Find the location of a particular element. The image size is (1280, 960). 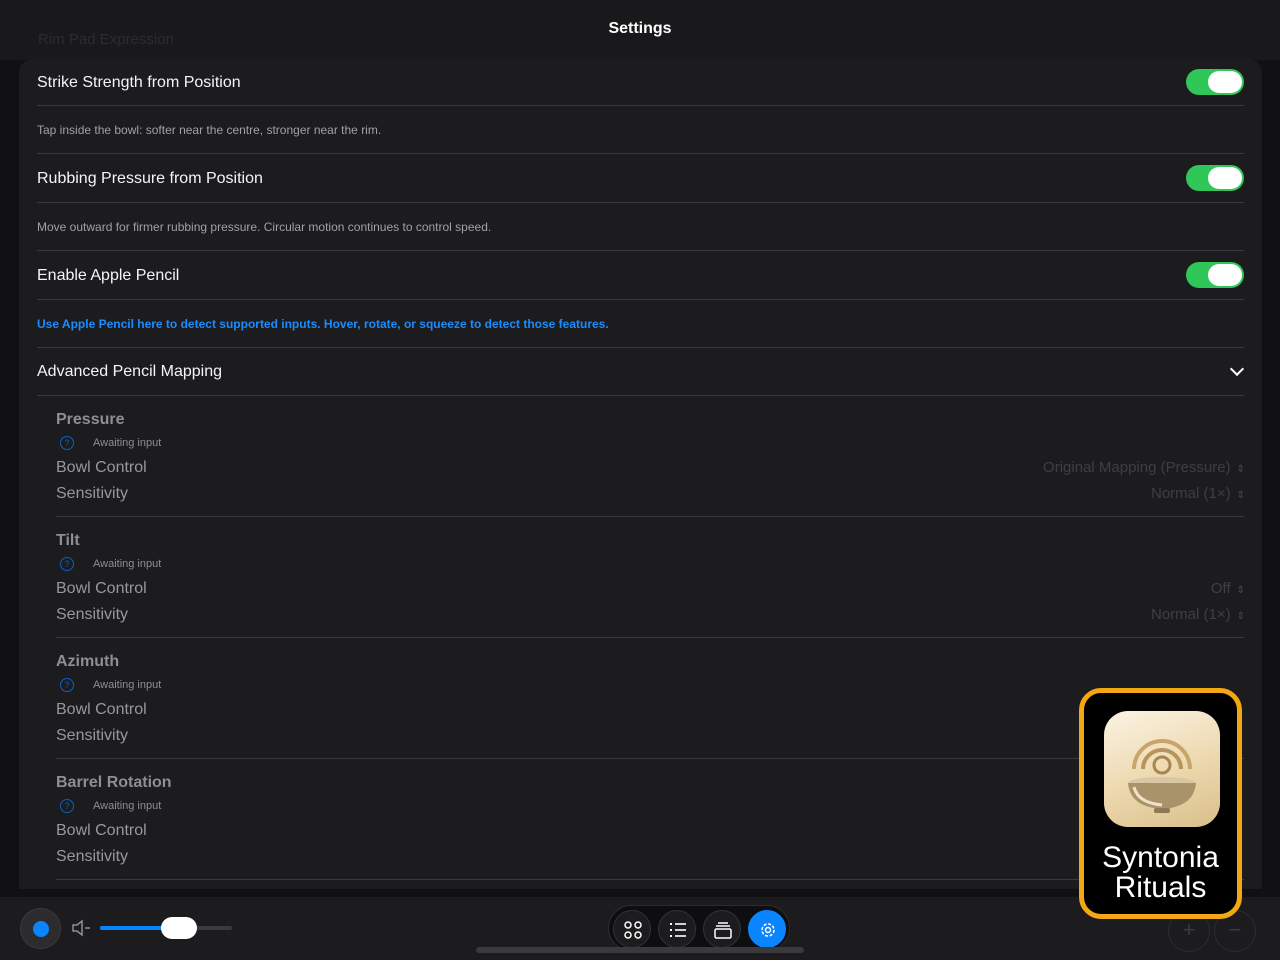

pressure-status: Awaiting input is located at coordinates (127, 443).